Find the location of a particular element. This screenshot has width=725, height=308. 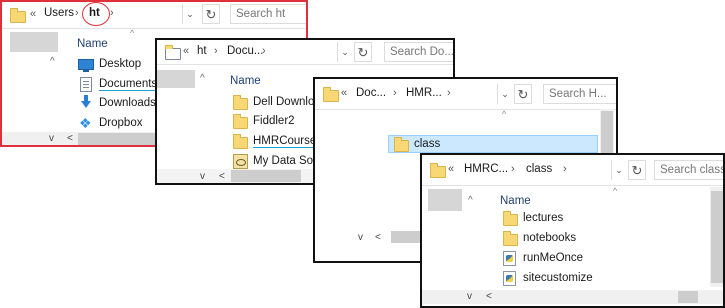

item-label: runMeOnce is located at coordinates (553, 258).